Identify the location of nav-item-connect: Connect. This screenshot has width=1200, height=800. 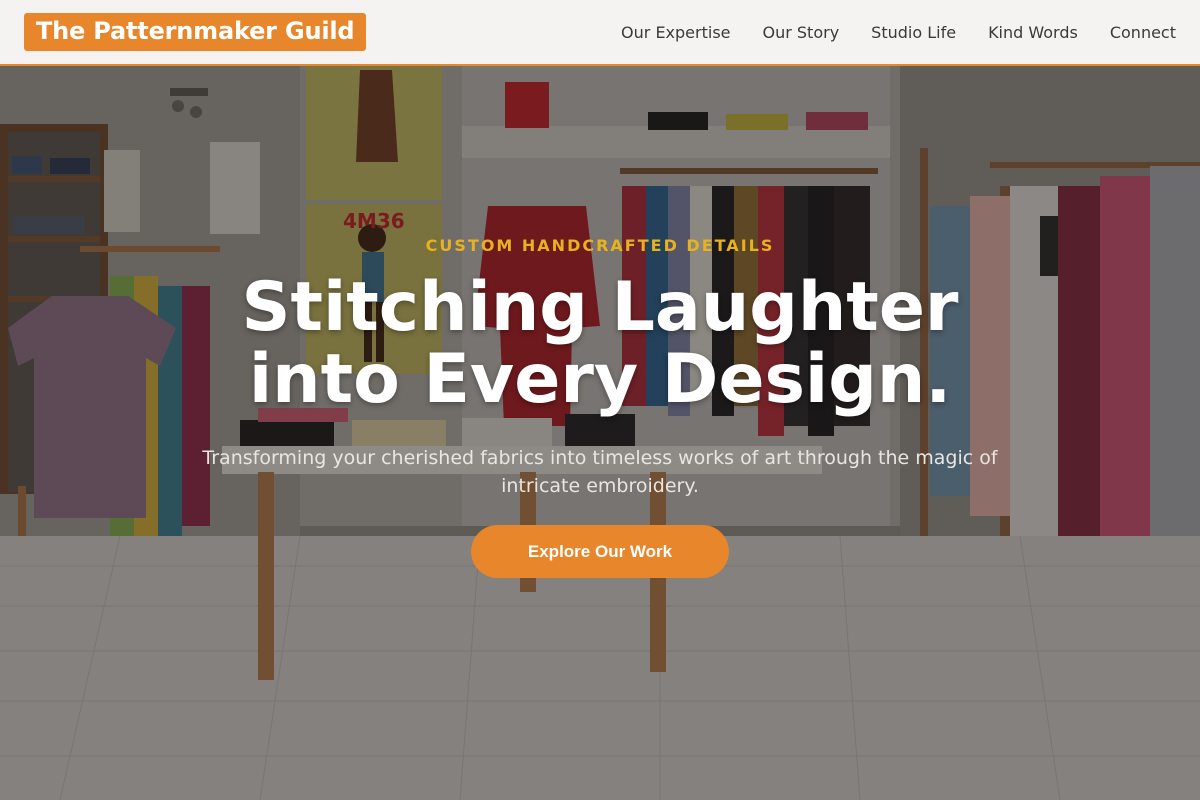
(1143, 32).